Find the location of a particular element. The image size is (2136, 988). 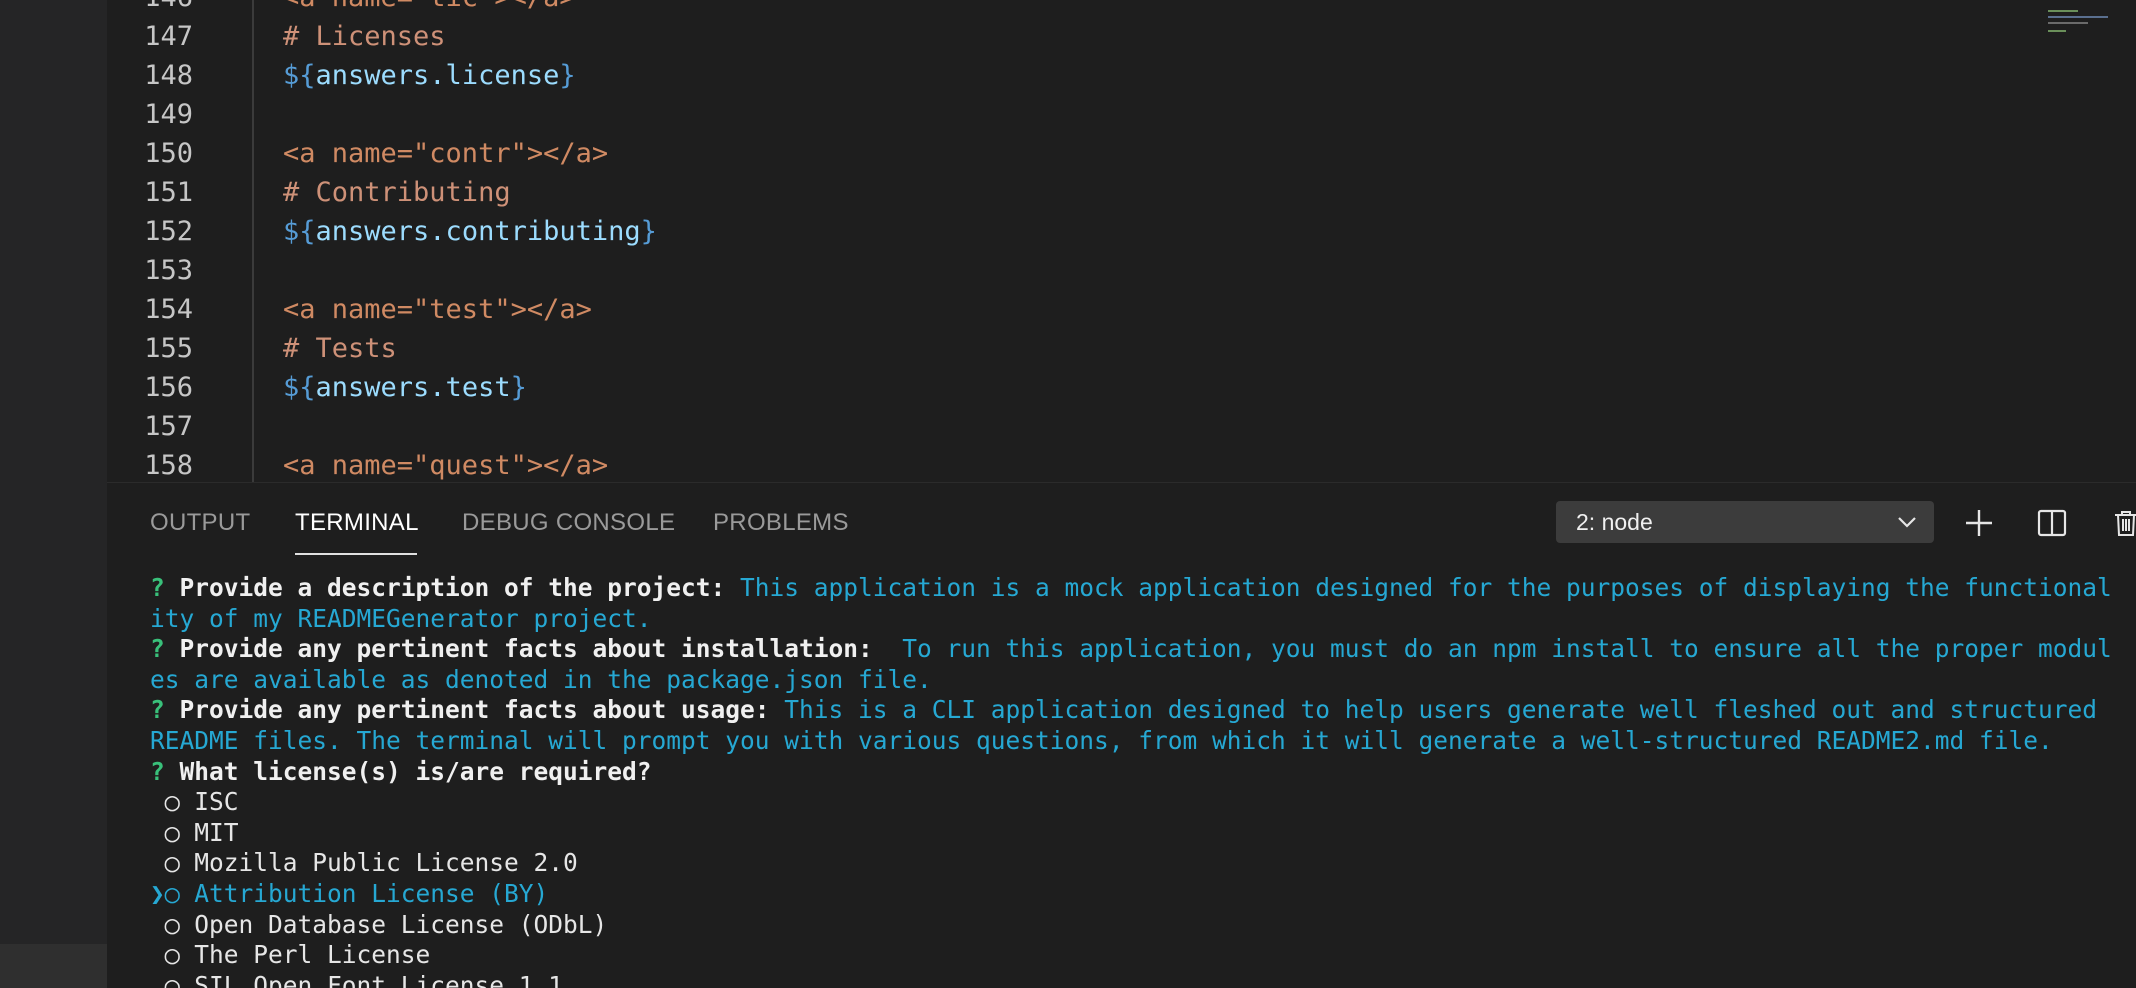

tab-debug-console: DEBUG CONSOLE is located at coordinates (568, 523).